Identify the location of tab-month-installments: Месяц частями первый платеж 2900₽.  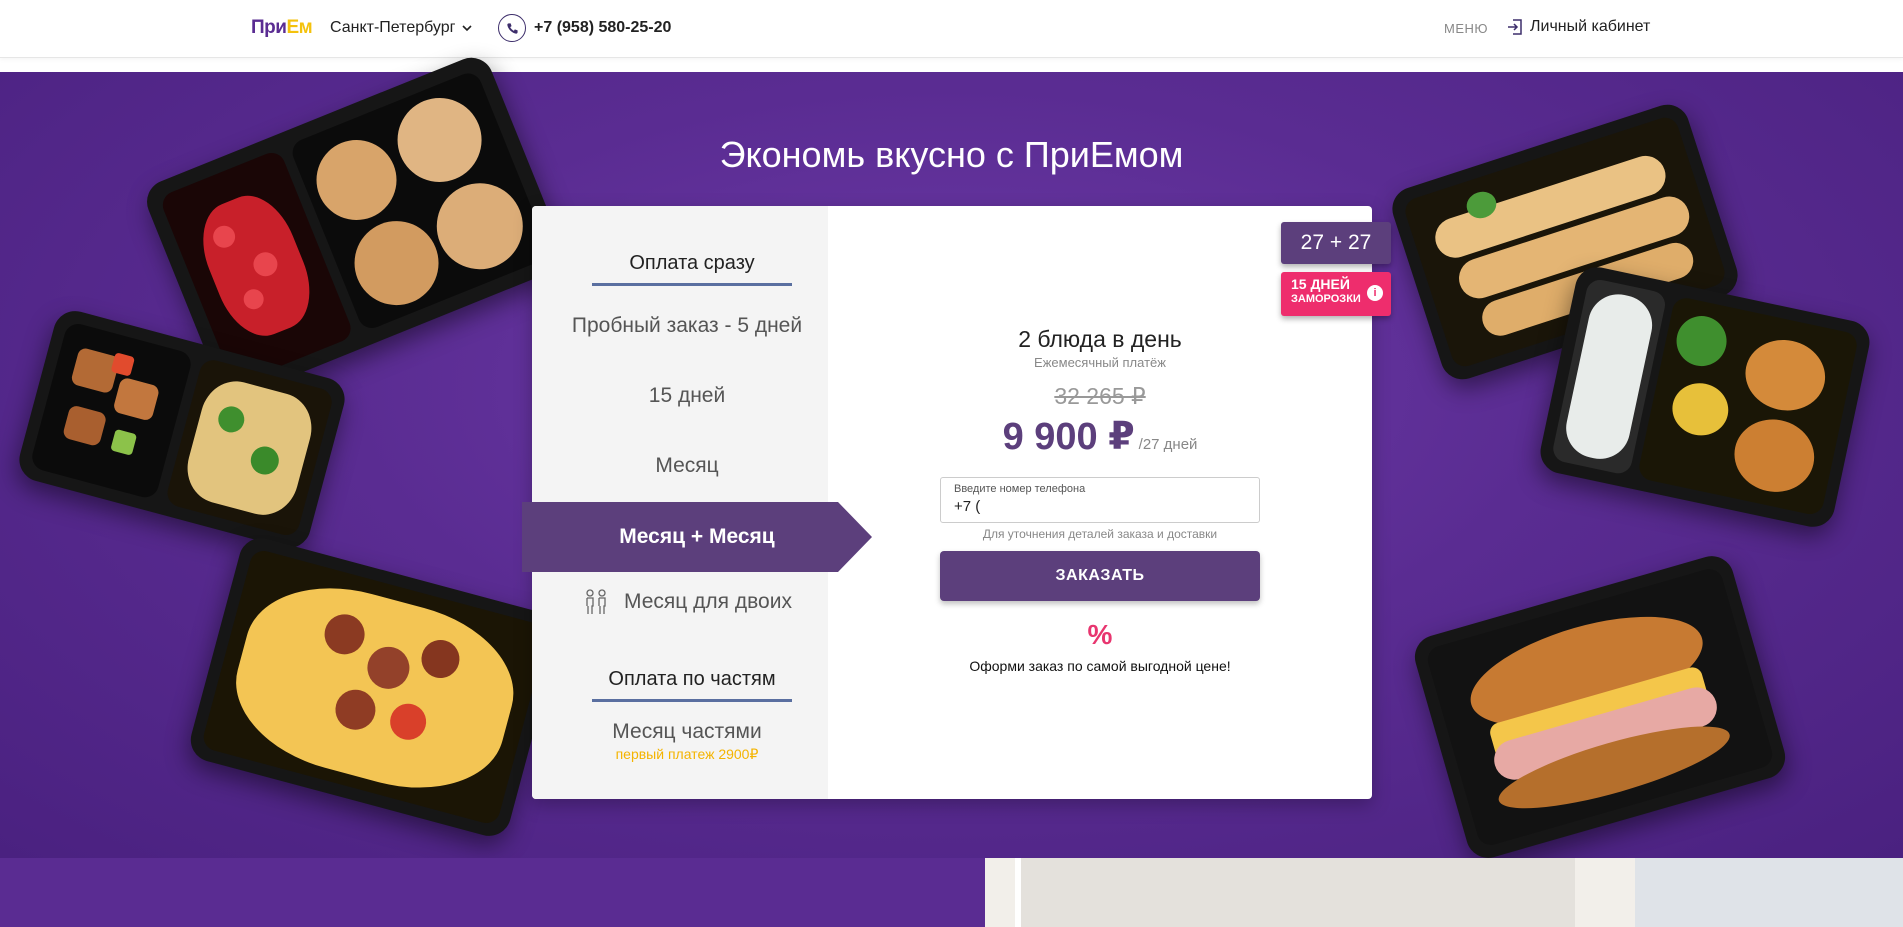
(687, 741).